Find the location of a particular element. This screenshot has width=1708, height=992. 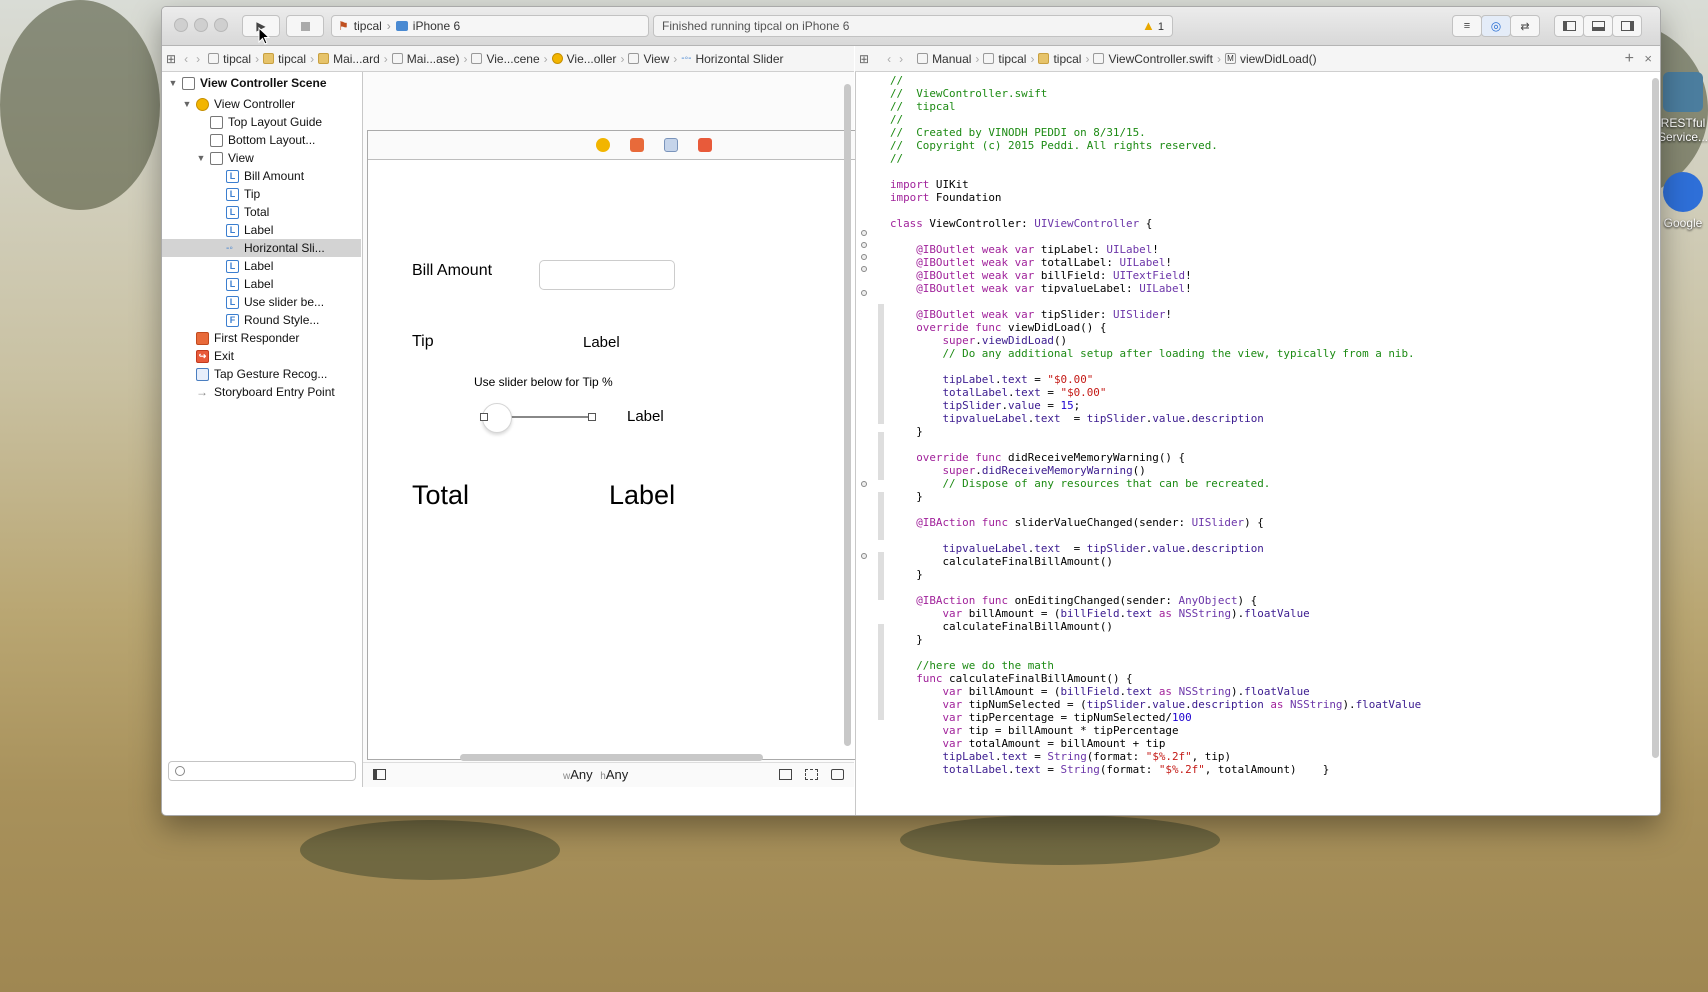

outline-item: L Total is located at coordinates (247, 212).